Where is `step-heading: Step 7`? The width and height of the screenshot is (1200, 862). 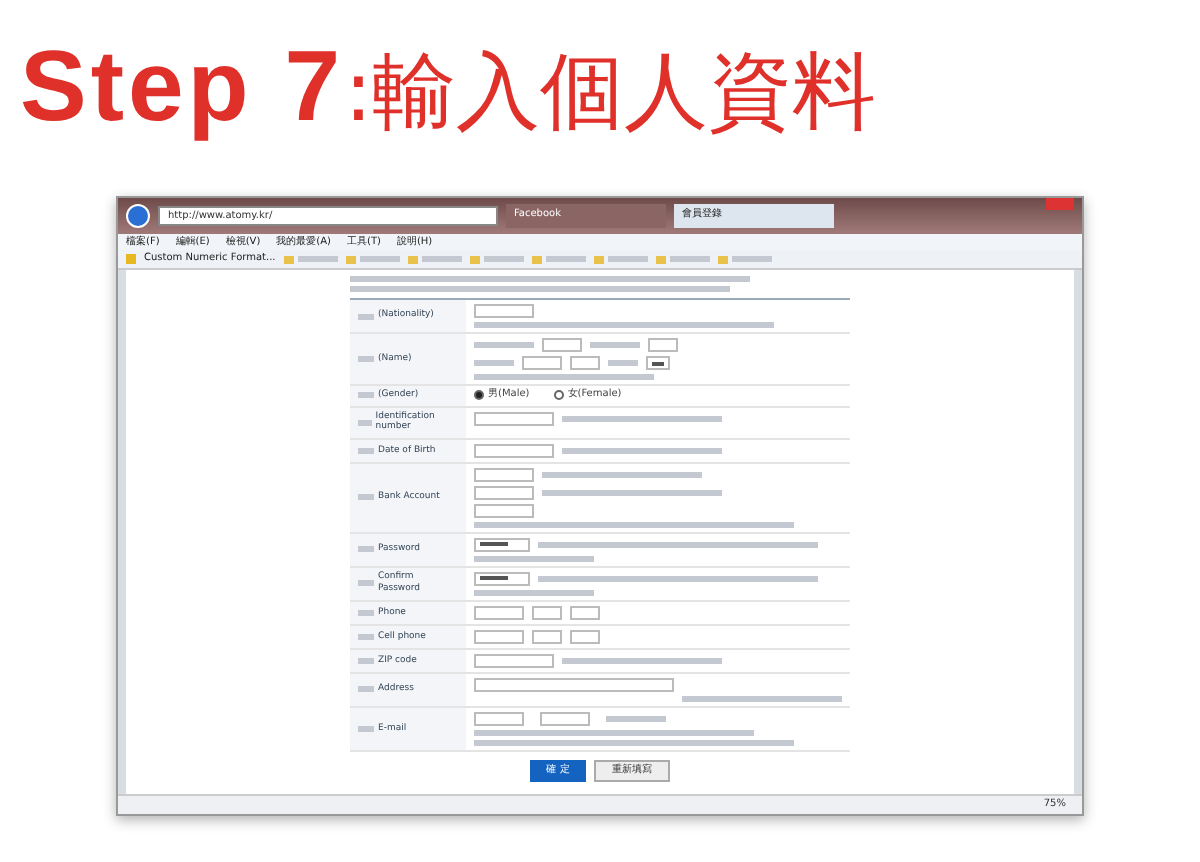 step-heading: Step 7 is located at coordinates (182, 86).